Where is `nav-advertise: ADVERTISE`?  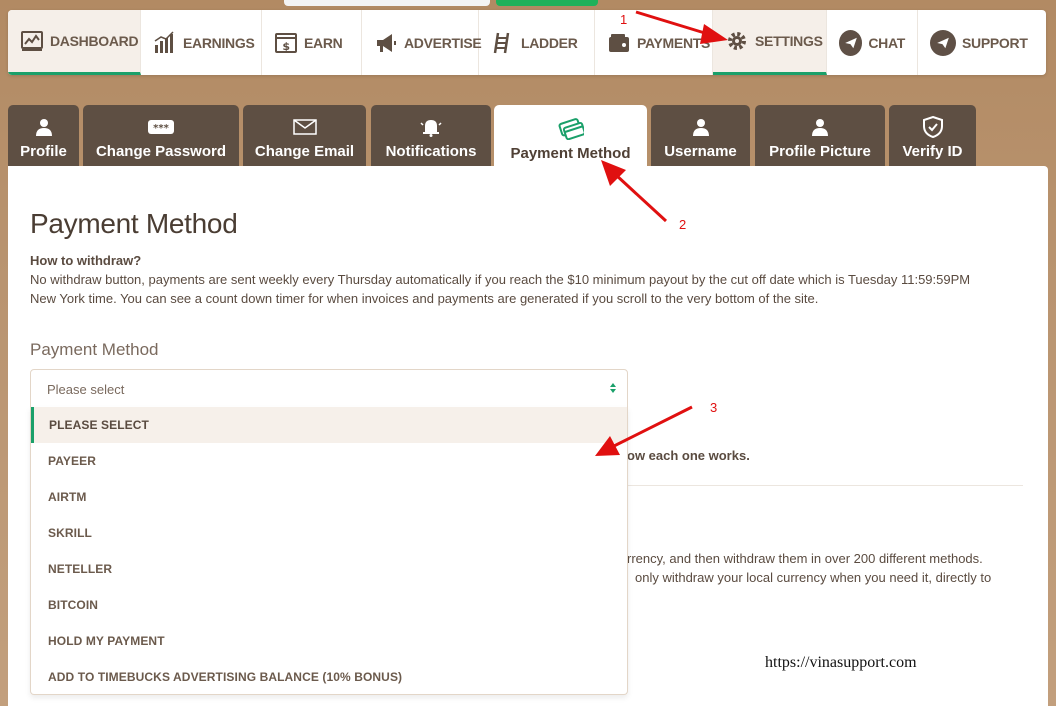 nav-advertise: ADVERTISE is located at coordinates (422, 42).